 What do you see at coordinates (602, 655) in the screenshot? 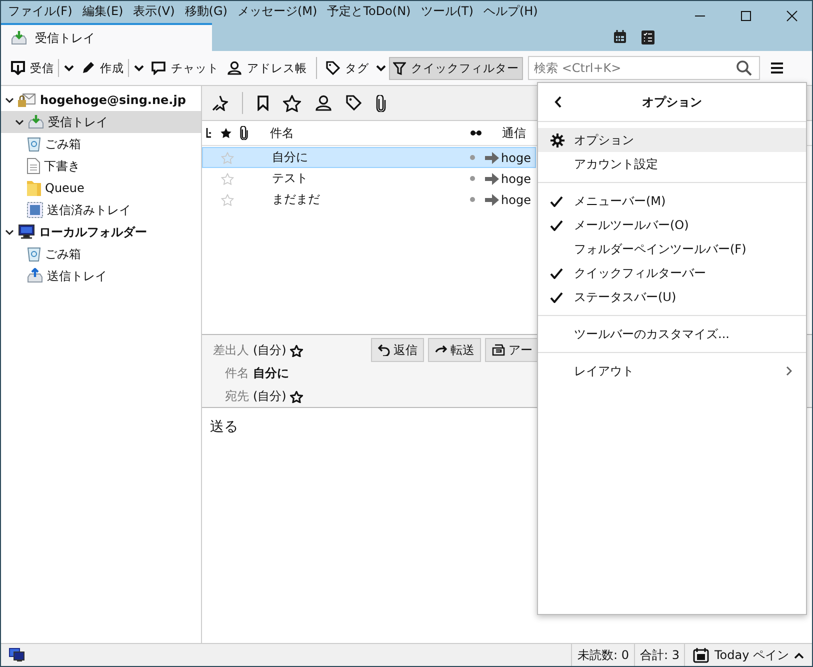
I see `unread-count: 未読数: 0` at bounding box center [602, 655].